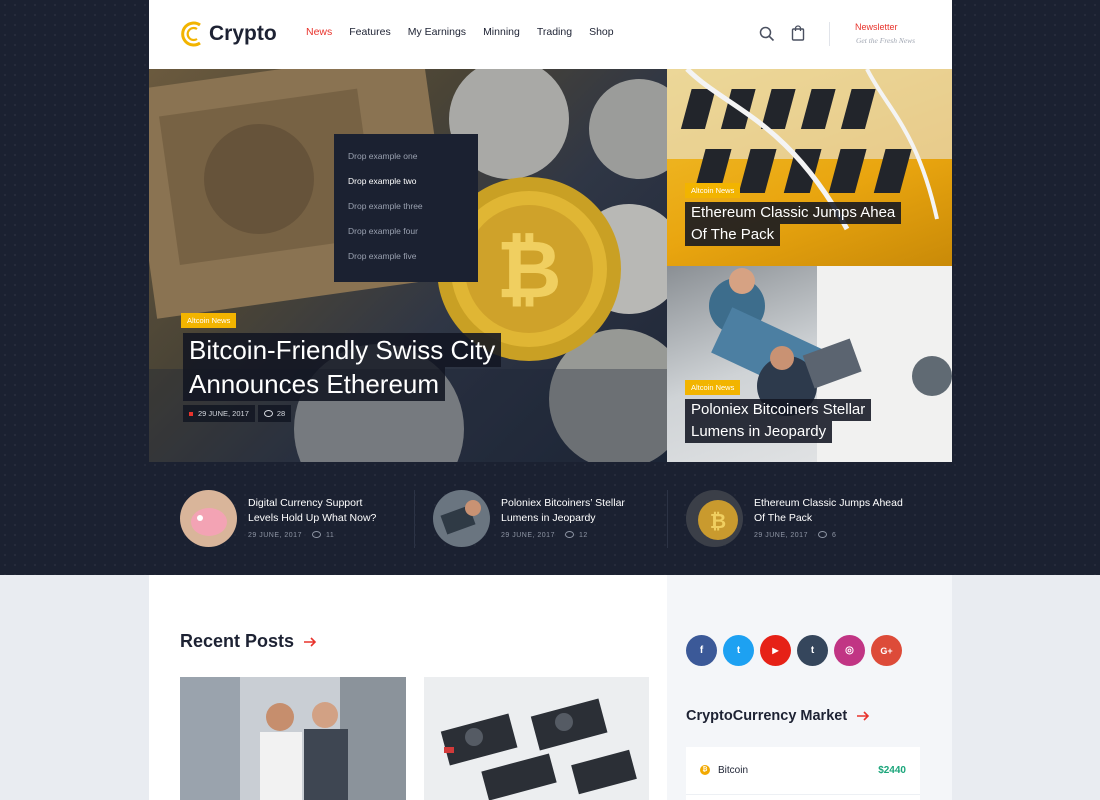 The image size is (1100, 800). Describe the element at coordinates (237, 641) in the screenshot. I see `section-title-text: Recent Posts` at that location.